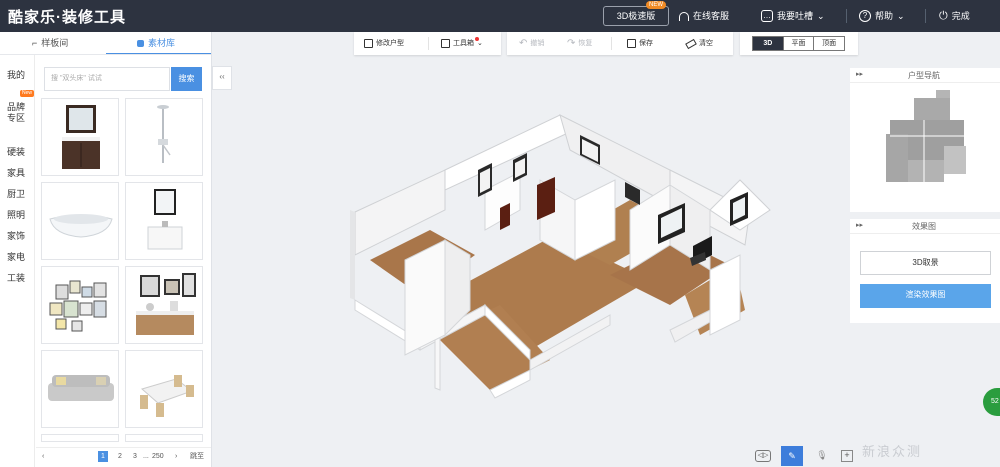  What do you see at coordinates (16, 277) in the screenshot?
I see `category-commercial: 工装` at bounding box center [16, 277].